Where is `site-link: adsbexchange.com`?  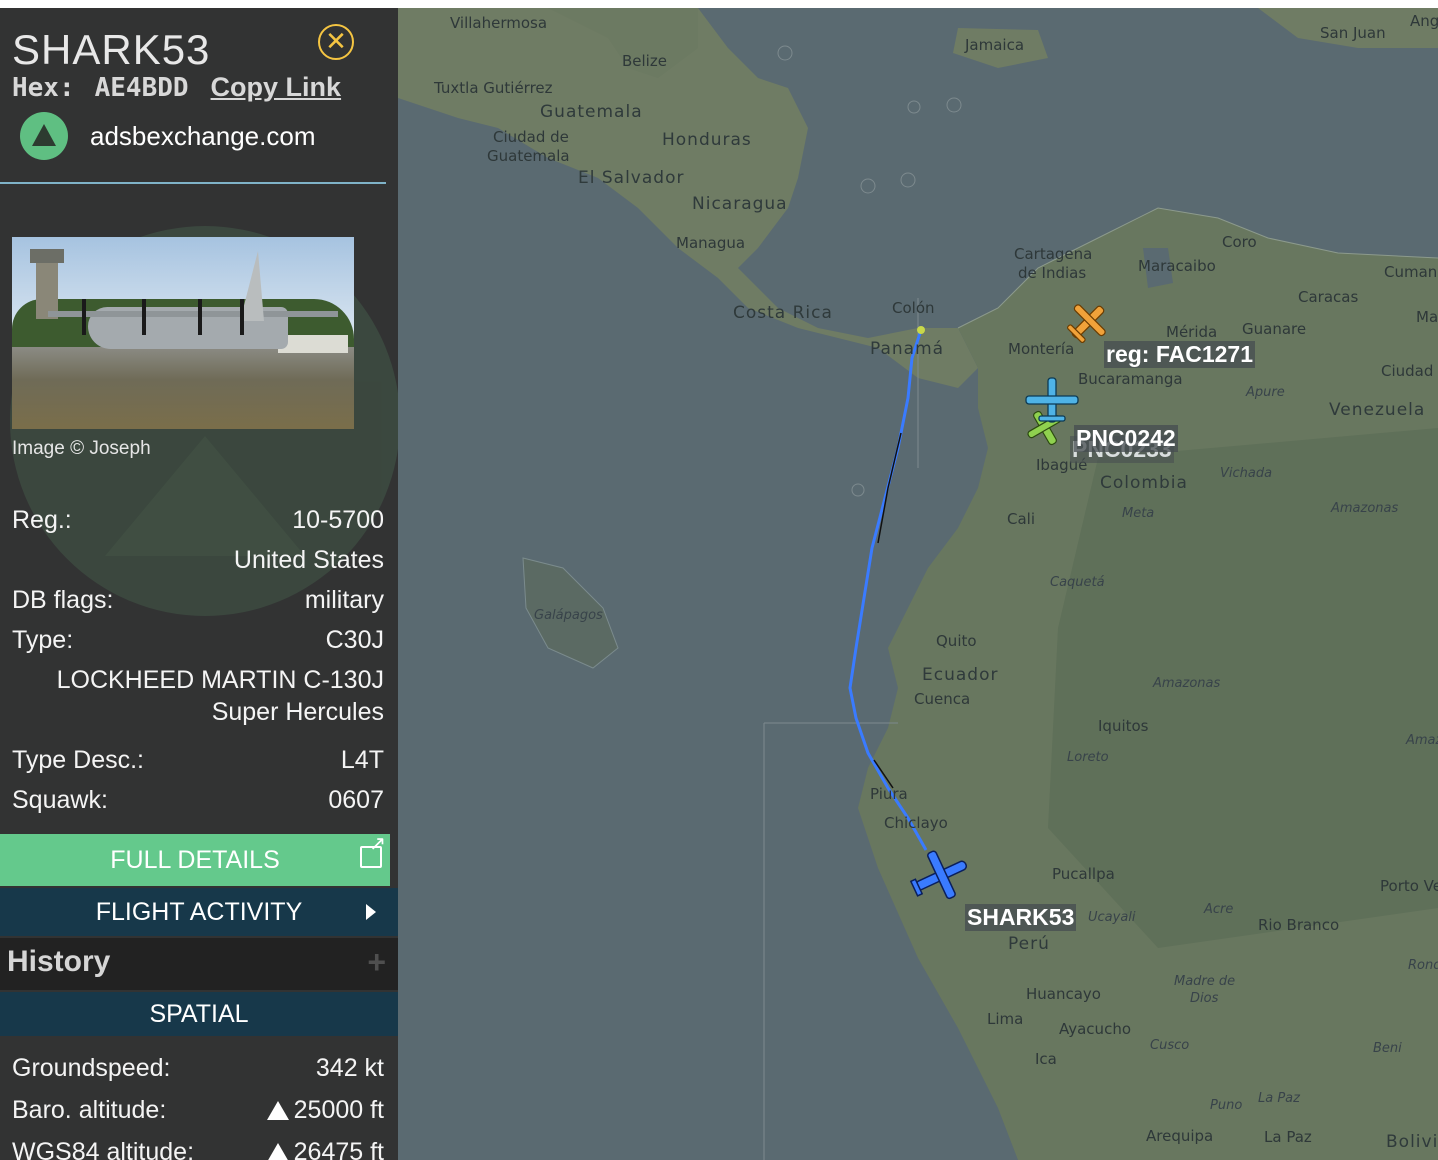
site-link: adsbexchange.com is located at coordinates (167, 136).